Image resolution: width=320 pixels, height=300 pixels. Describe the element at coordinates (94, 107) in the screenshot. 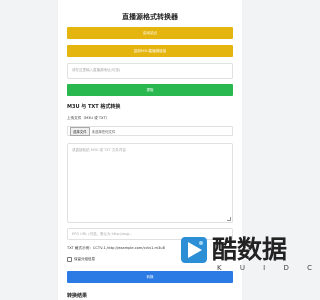

I see `m3u-section-title: M3U 与 TXT 格式转换` at that location.